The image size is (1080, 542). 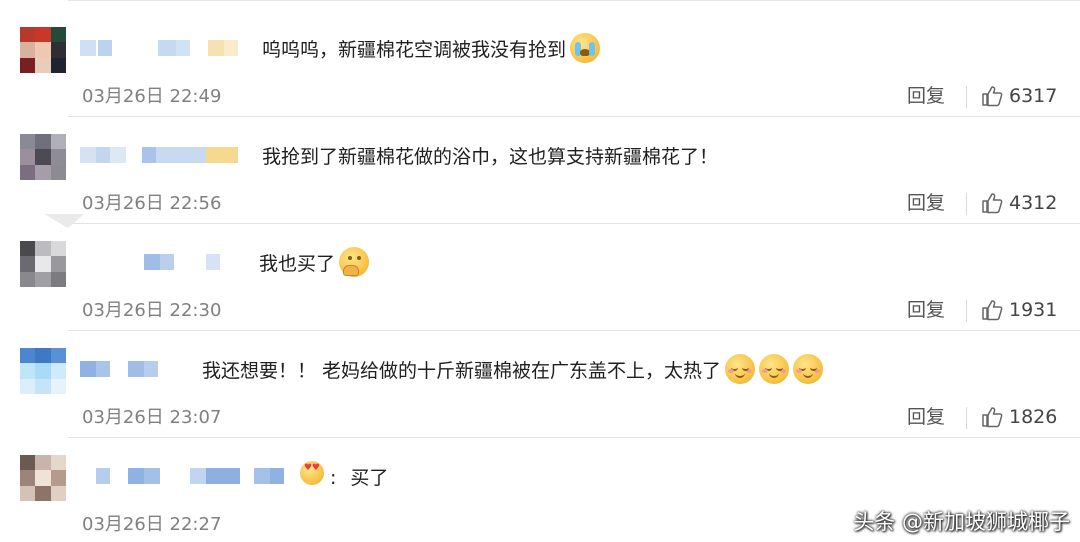 What do you see at coordinates (152, 524) in the screenshot?
I see `comment-timestamp: 03月26日 22:27` at bounding box center [152, 524].